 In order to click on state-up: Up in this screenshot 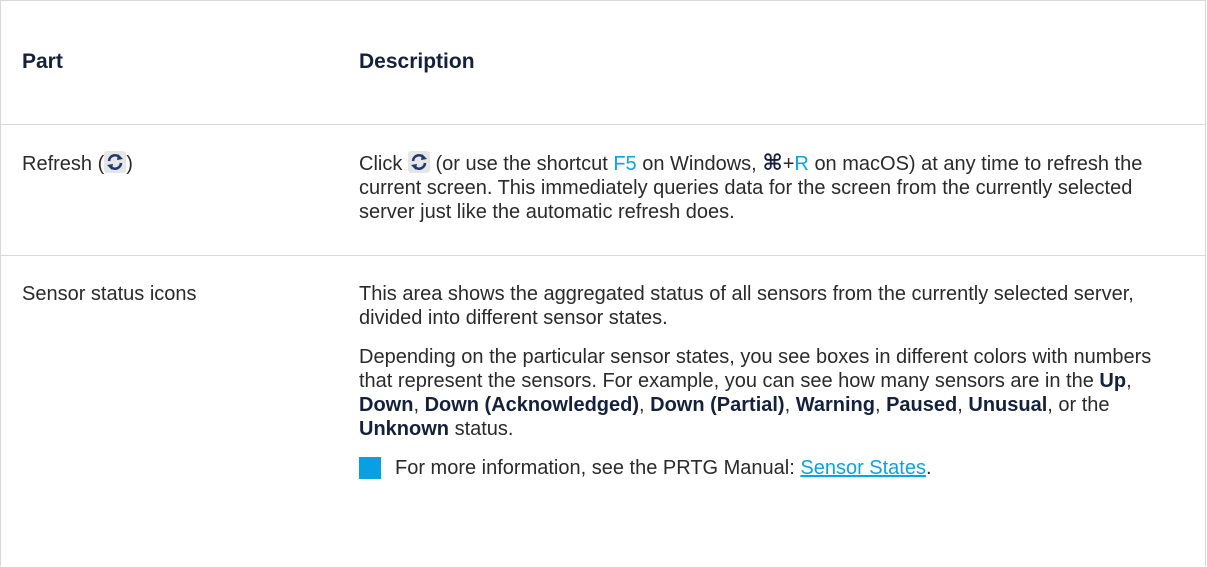, I will do `click(1113, 381)`.